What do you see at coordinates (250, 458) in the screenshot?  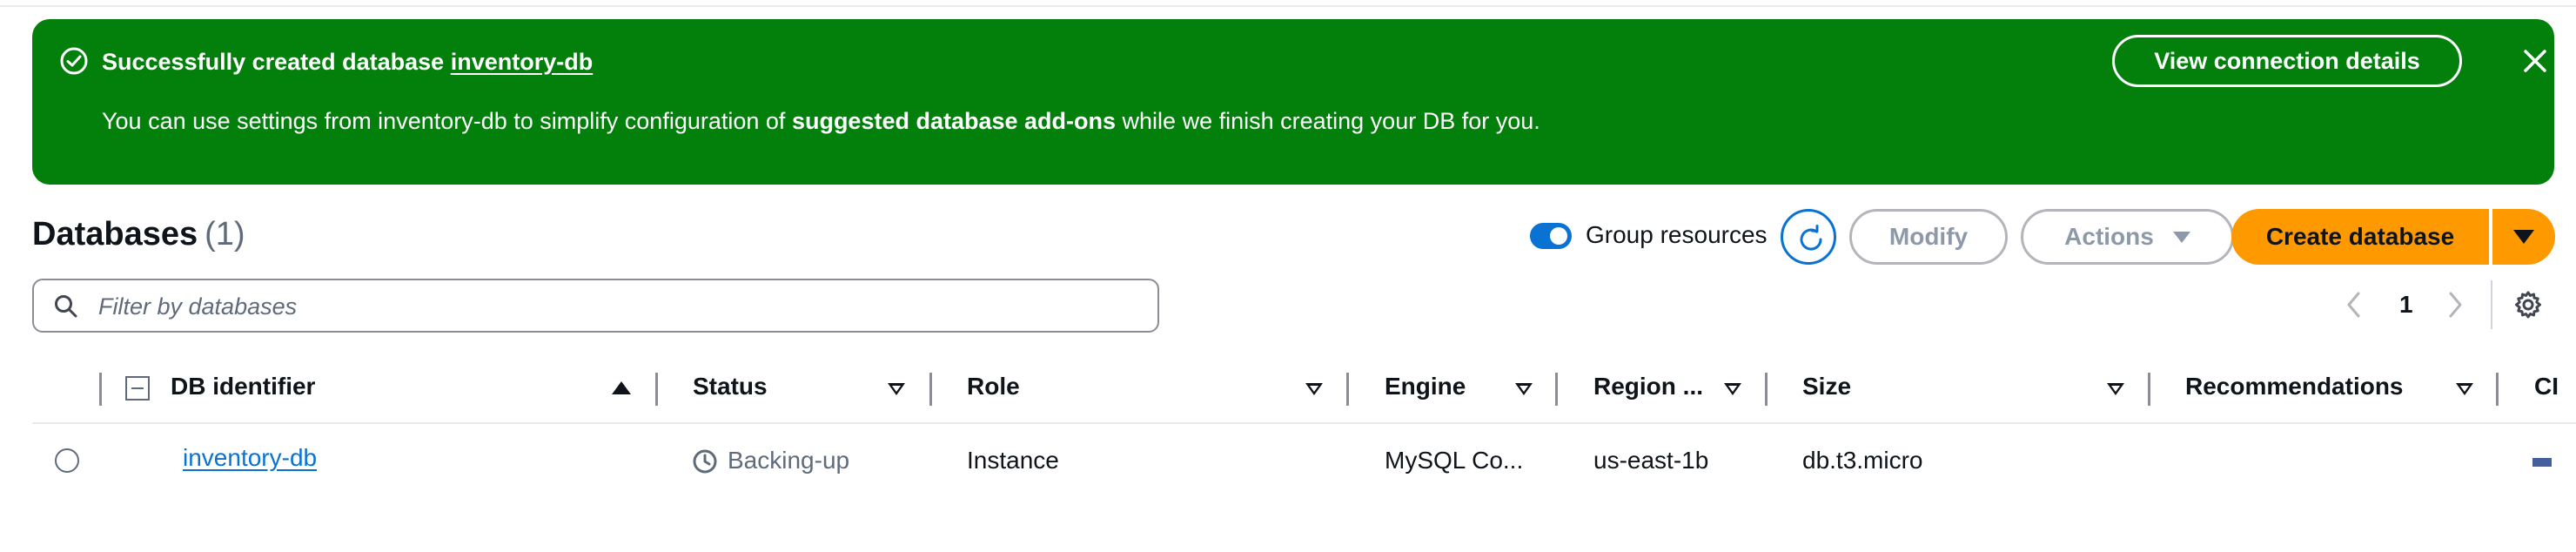 I see `db-identifier-link: inventory-db` at bounding box center [250, 458].